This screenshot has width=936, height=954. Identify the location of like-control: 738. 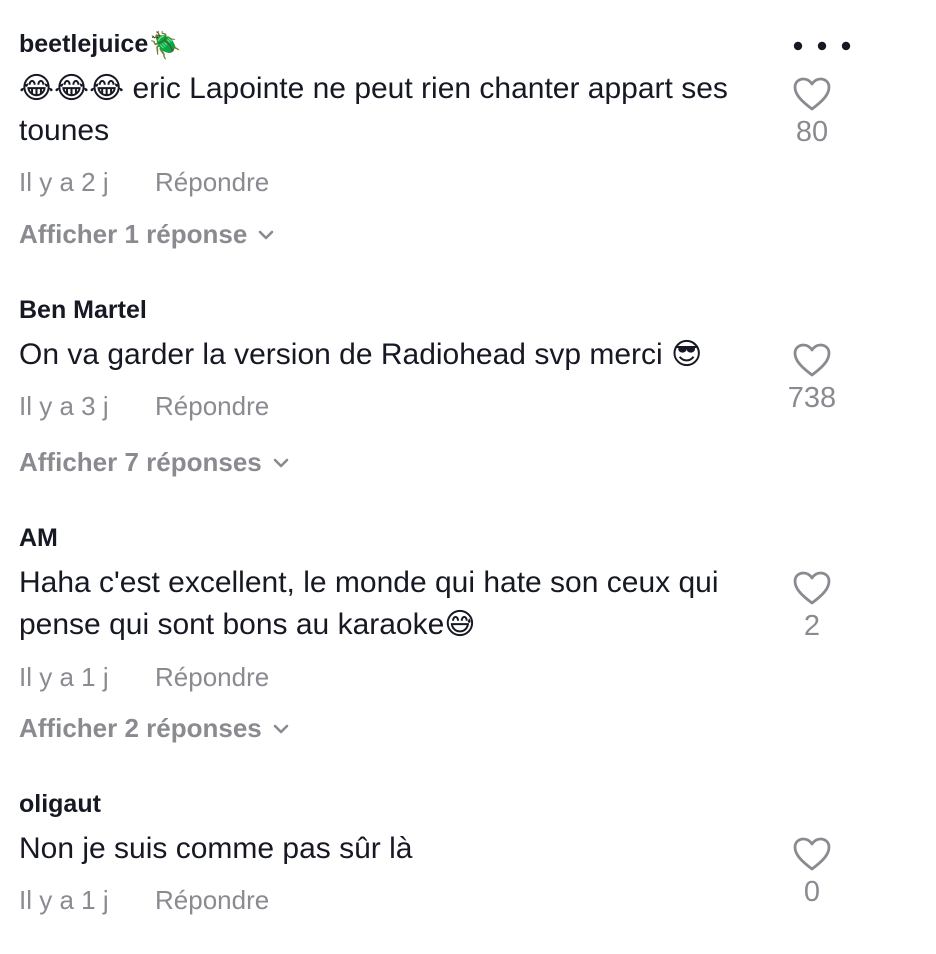
(812, 378).